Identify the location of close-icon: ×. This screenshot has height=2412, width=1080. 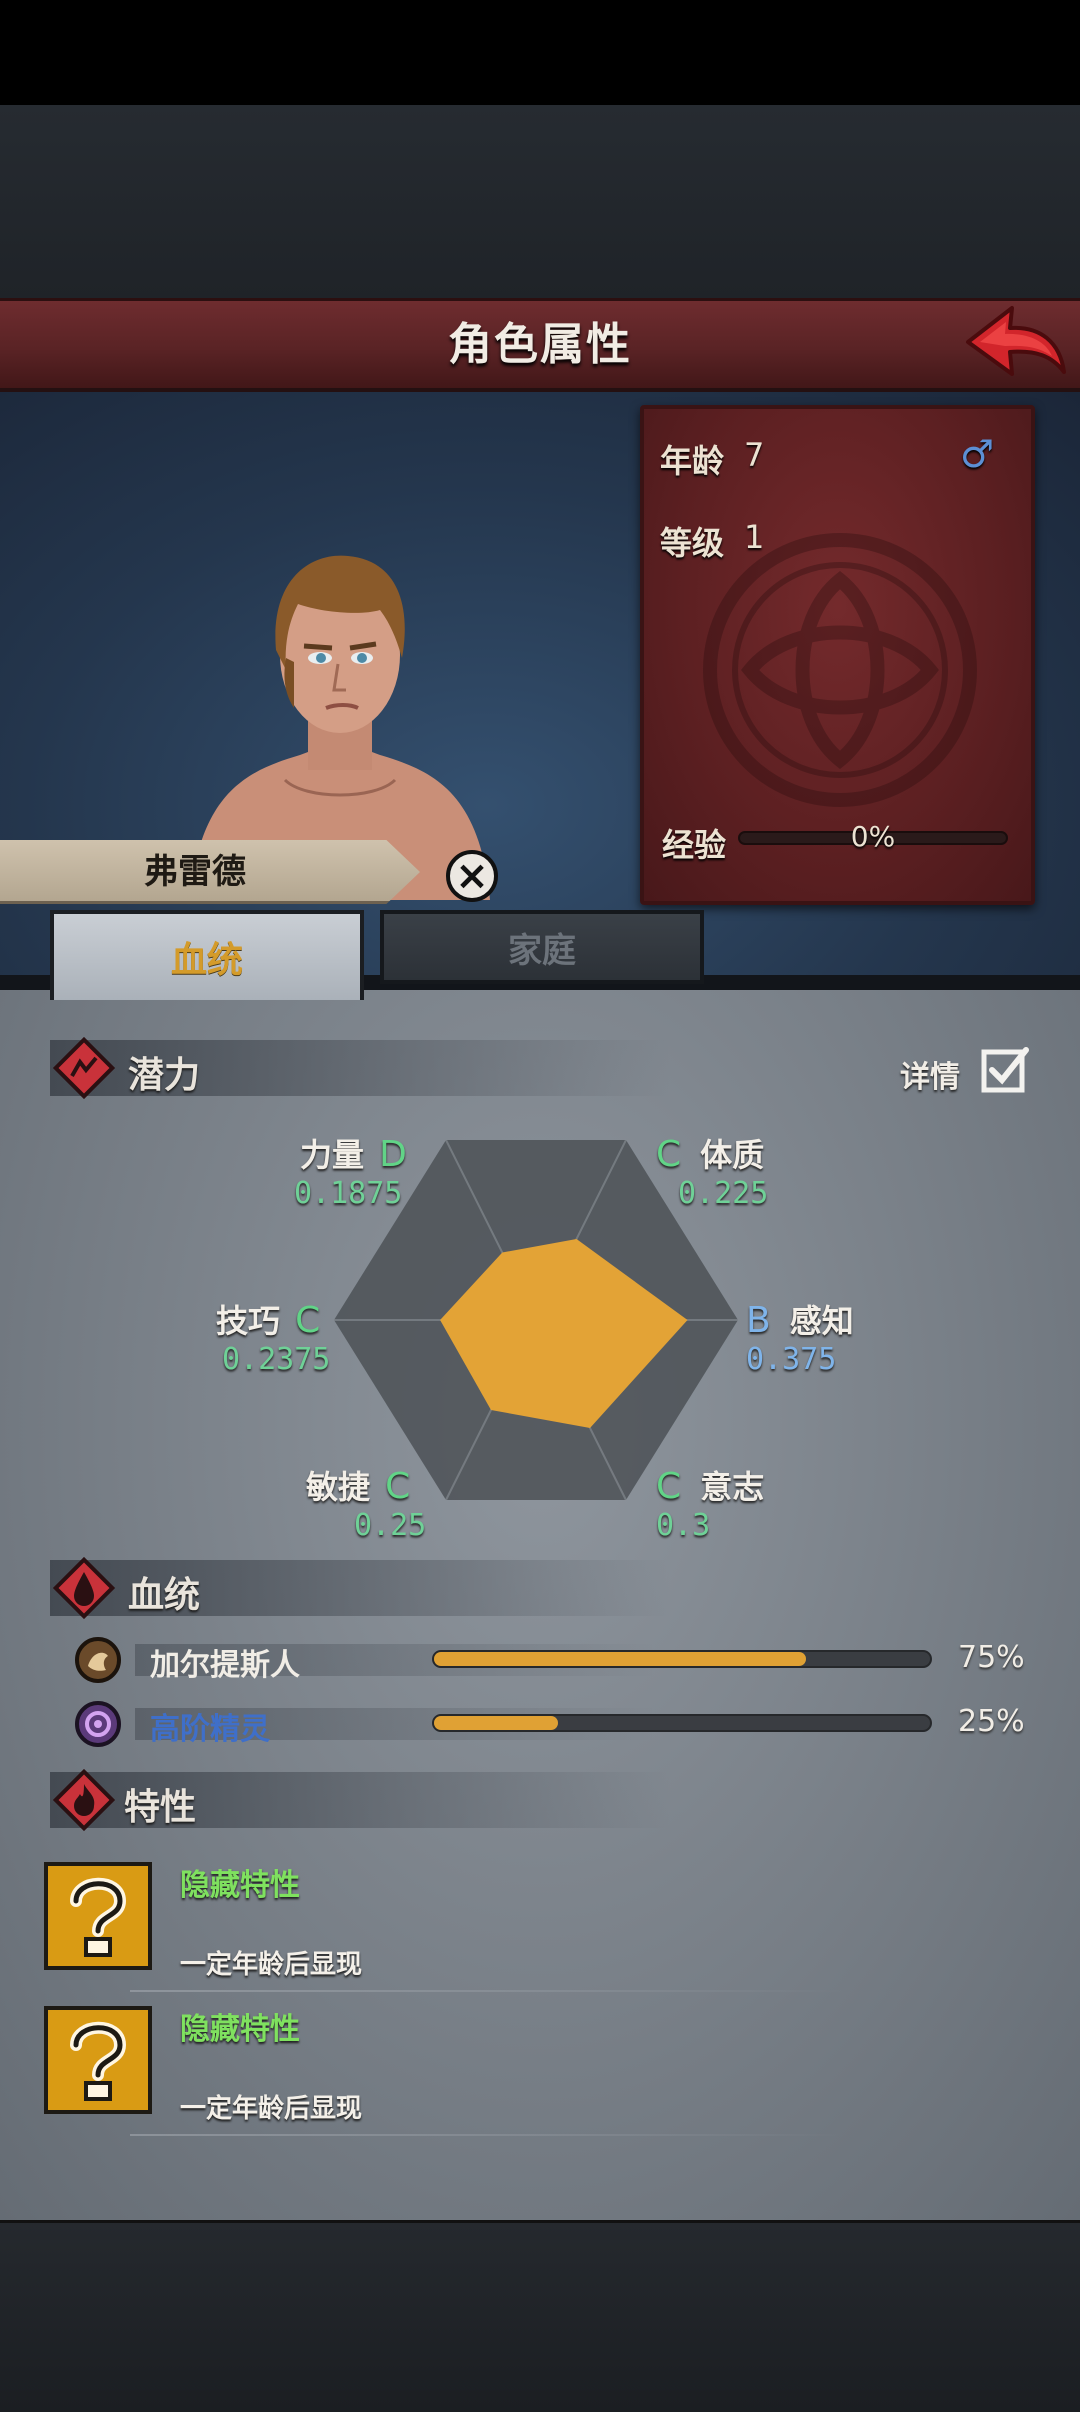
(472, 876).